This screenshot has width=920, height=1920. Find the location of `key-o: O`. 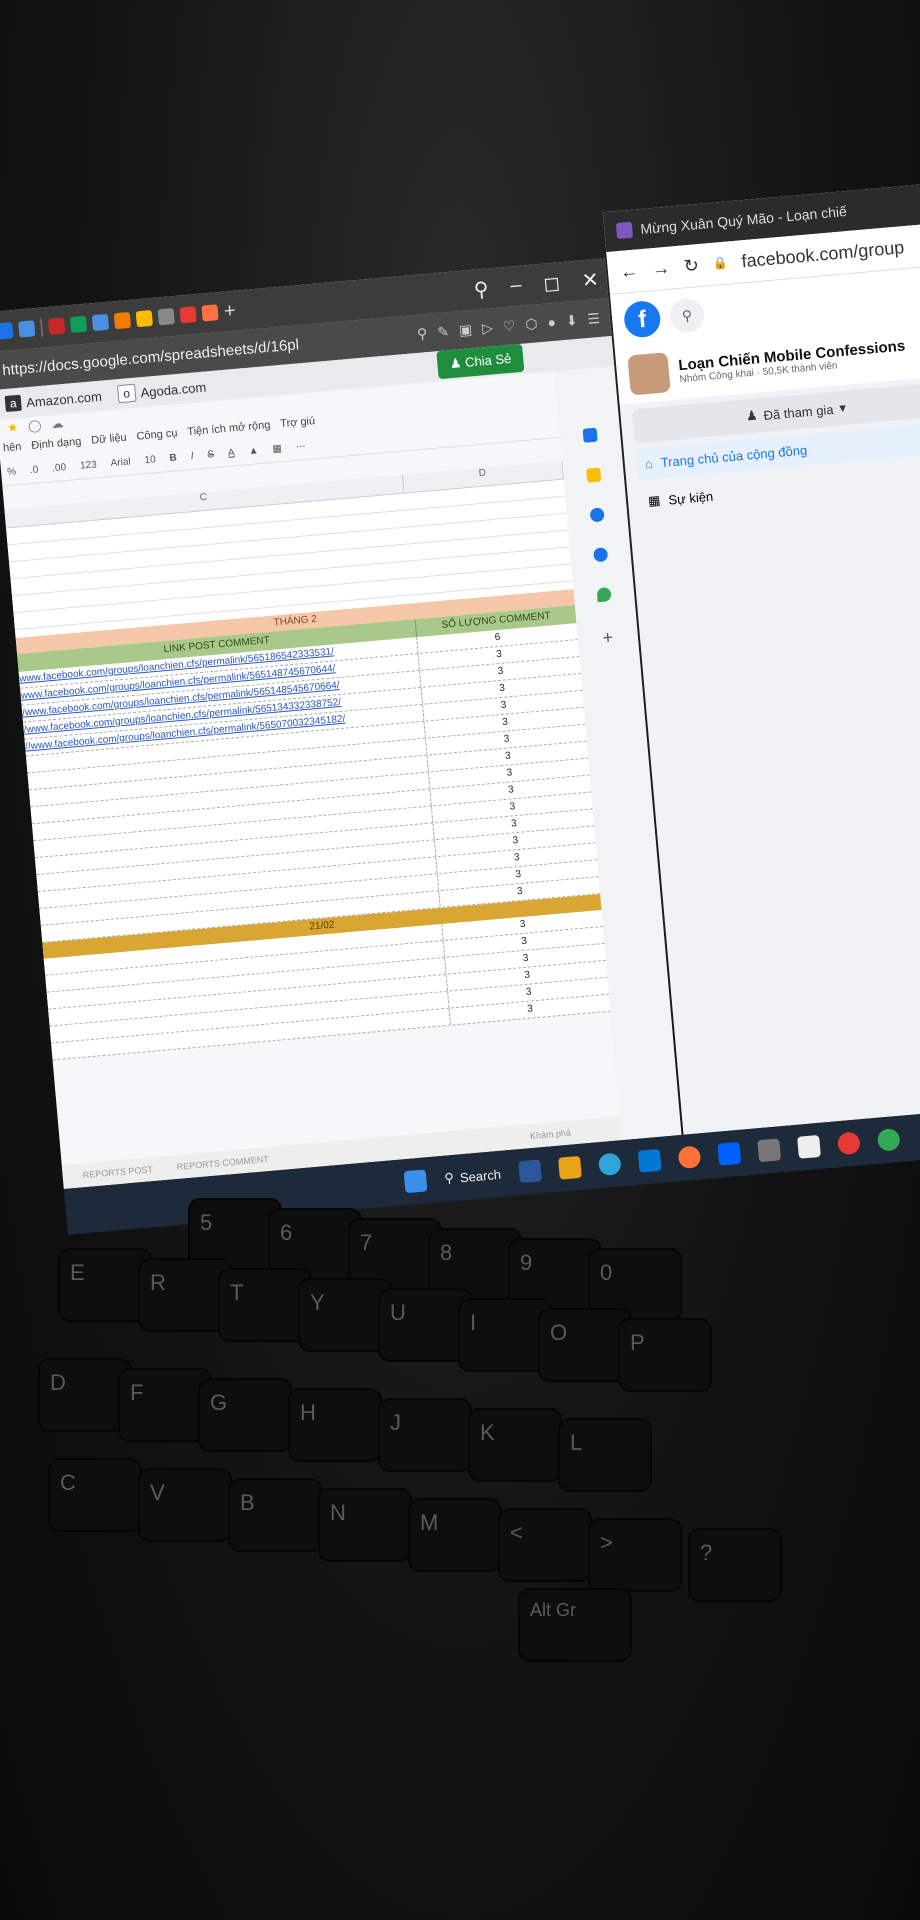

key-o: O is located at coordinates (585, 1345).